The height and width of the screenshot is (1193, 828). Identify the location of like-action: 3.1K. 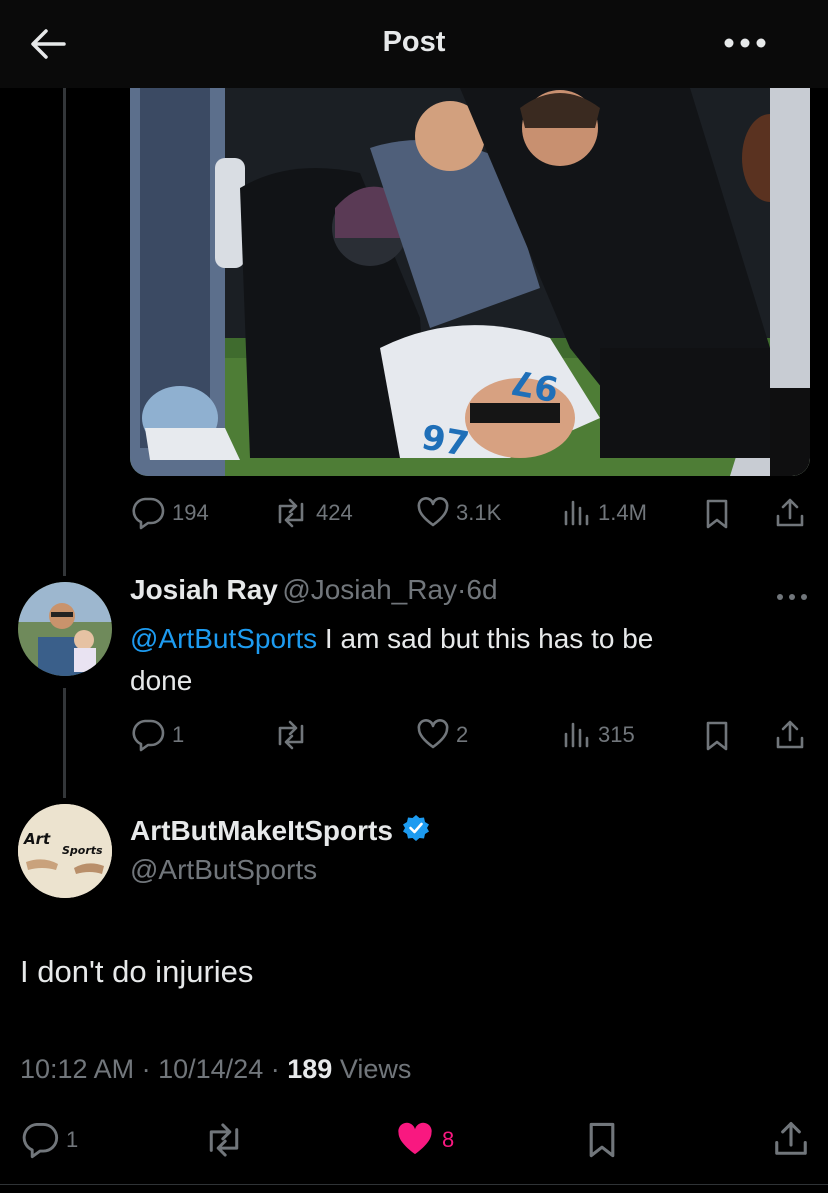
(458, 513).